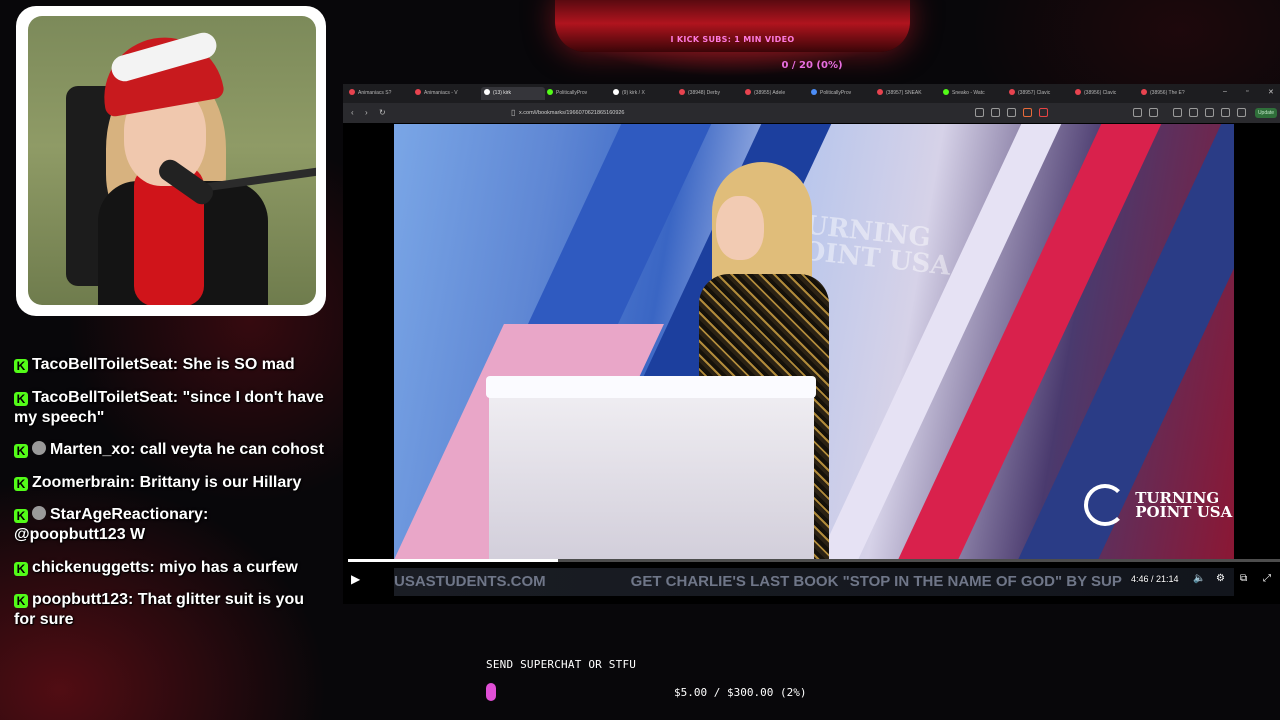  Describe the element at coordinates (812, 65) in the screenshot. I see `sub-counter: 0 / 20 (0%)` at that location.